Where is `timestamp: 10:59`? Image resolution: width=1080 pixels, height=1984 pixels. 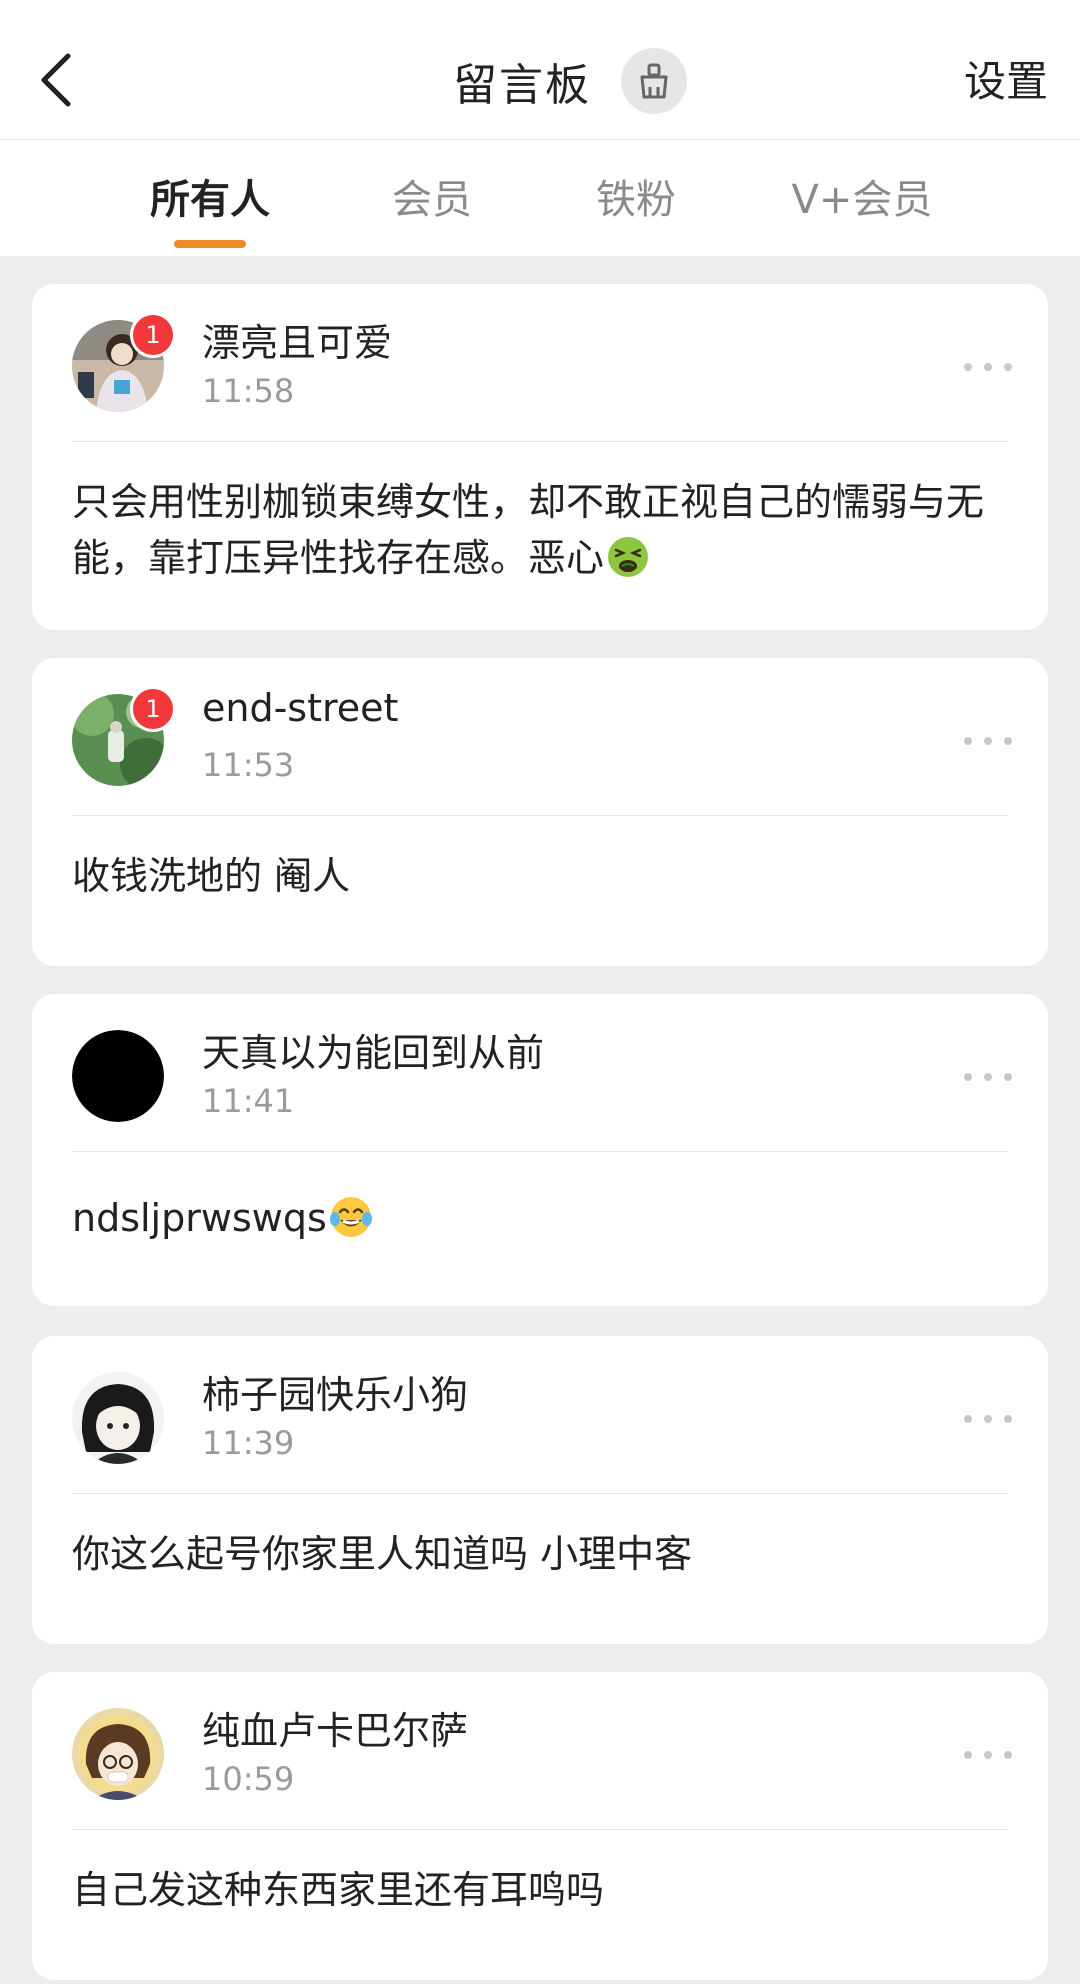 timestamp: 10:59 is located at coordinates (248, 1779).